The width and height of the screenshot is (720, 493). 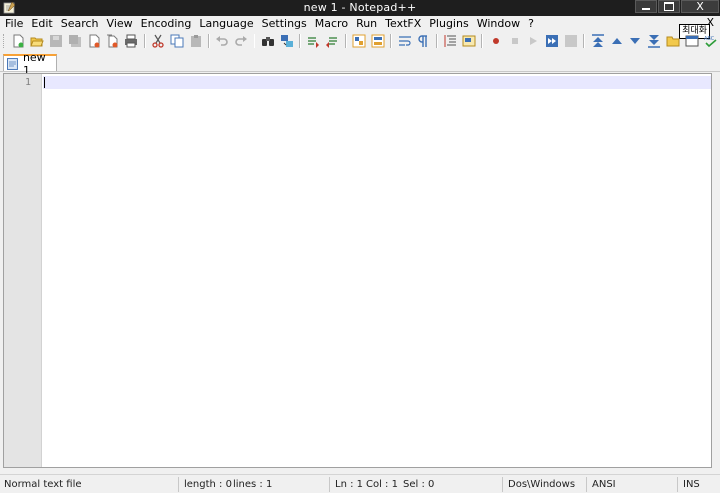 I want to click on paste-icon, so click(x=195, y=41).